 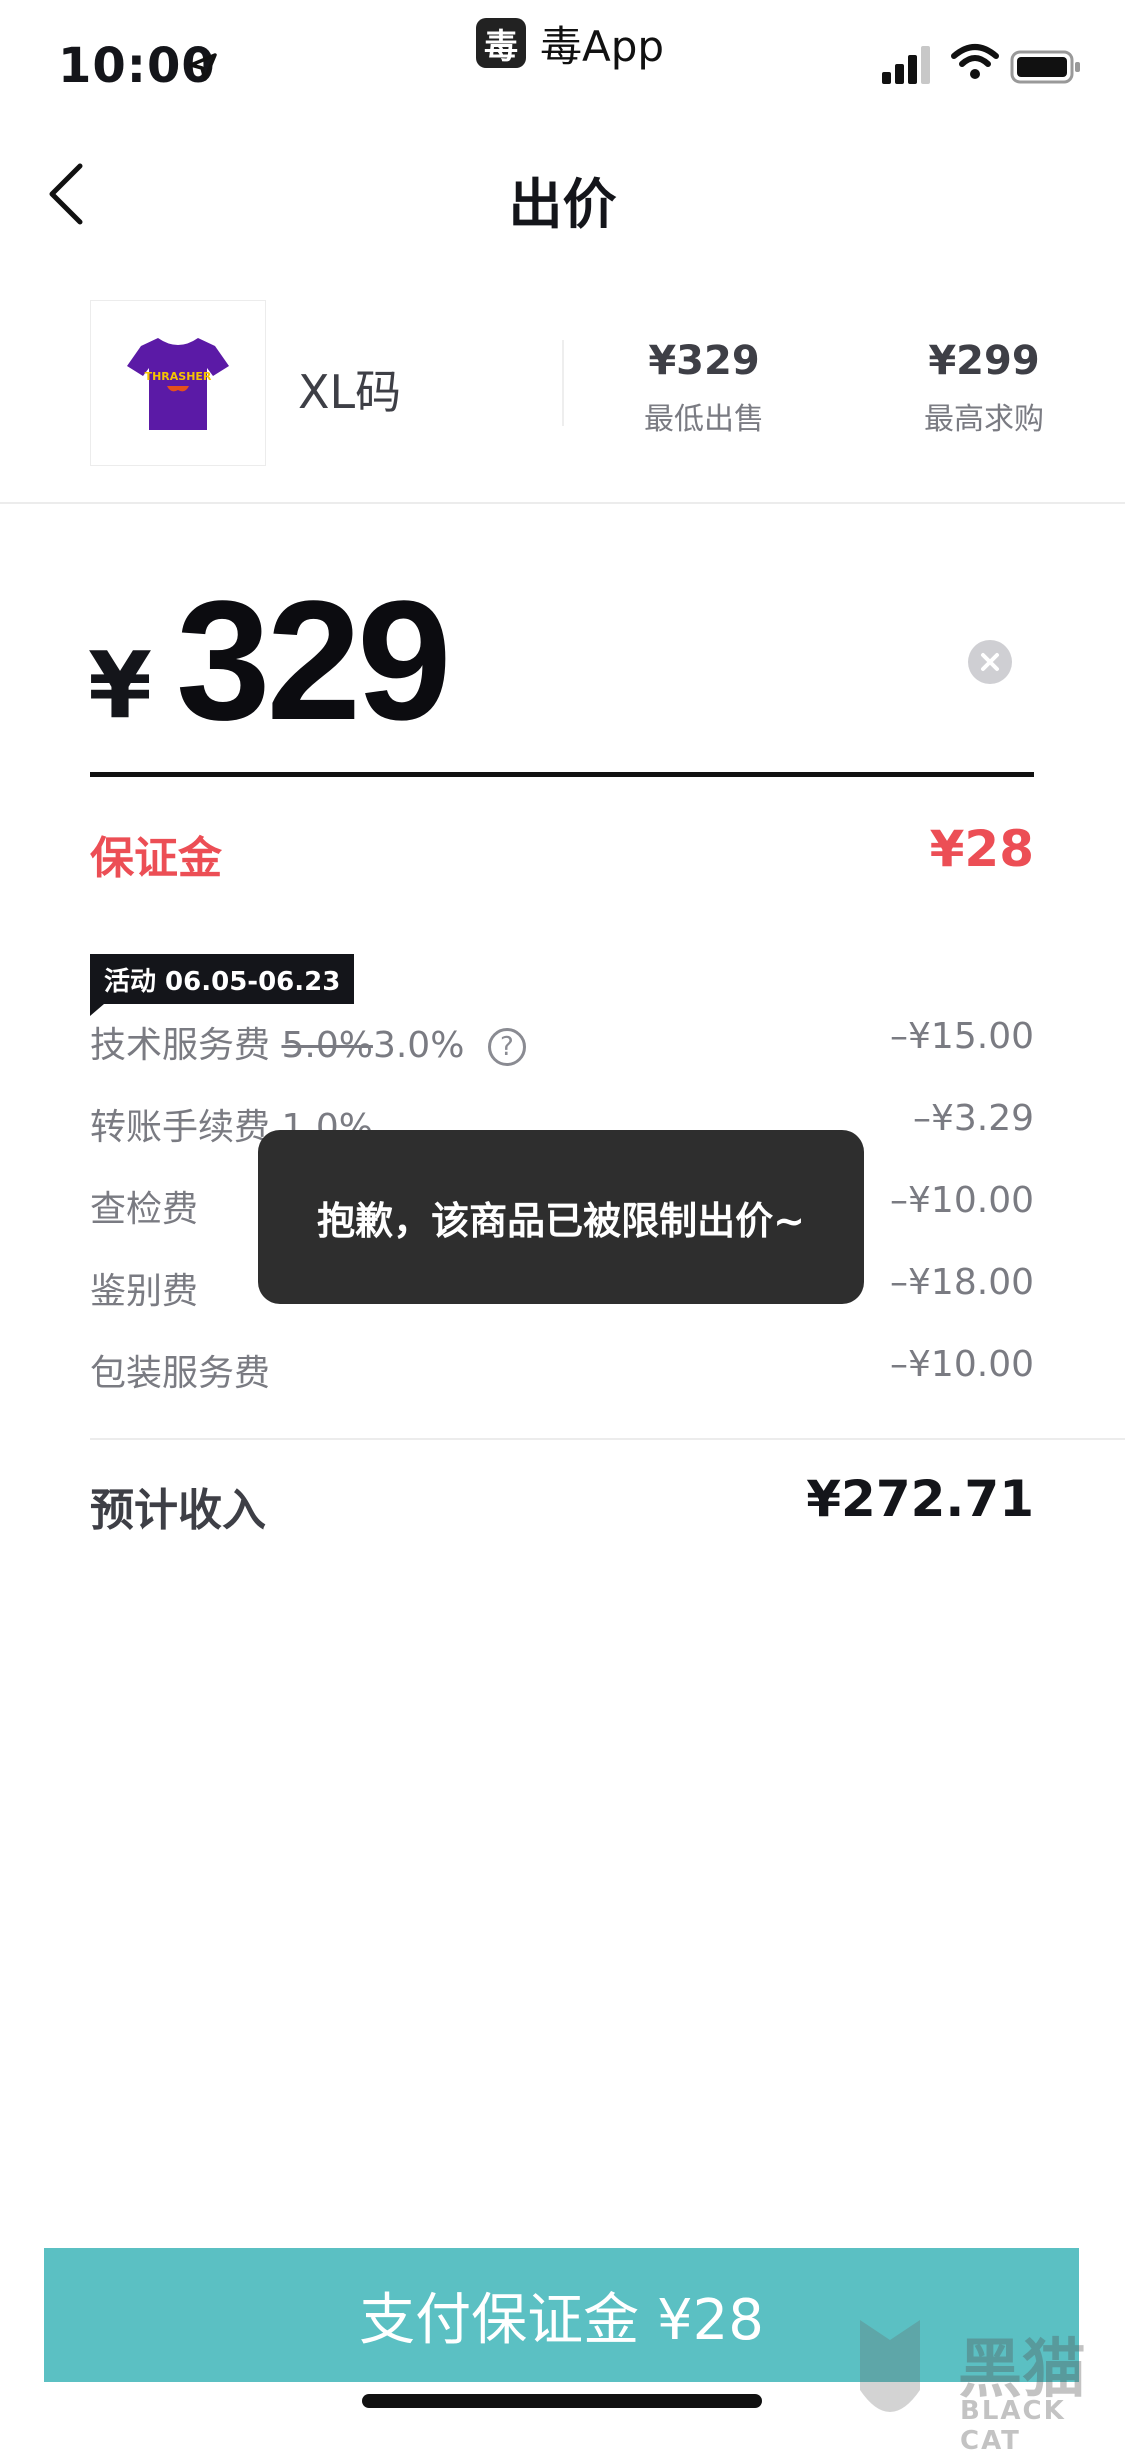 What do you see at coordinates (178, 376) in the screenshot?
I see `shirt-print-text: THRASHER` at bounding box center [178, 376].